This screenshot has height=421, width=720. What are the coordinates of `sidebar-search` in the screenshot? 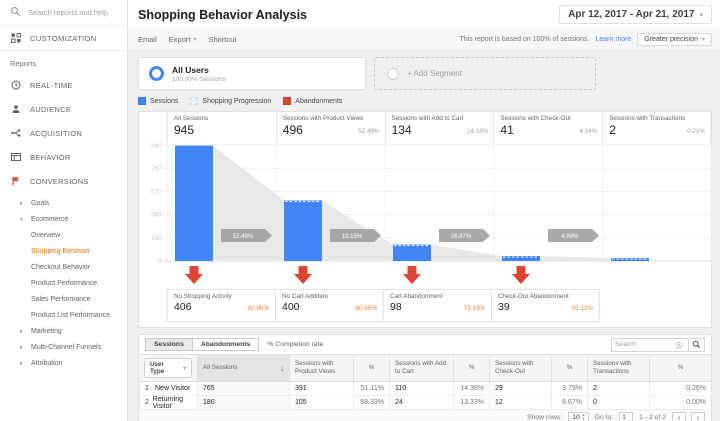 It's located at (63, 13).